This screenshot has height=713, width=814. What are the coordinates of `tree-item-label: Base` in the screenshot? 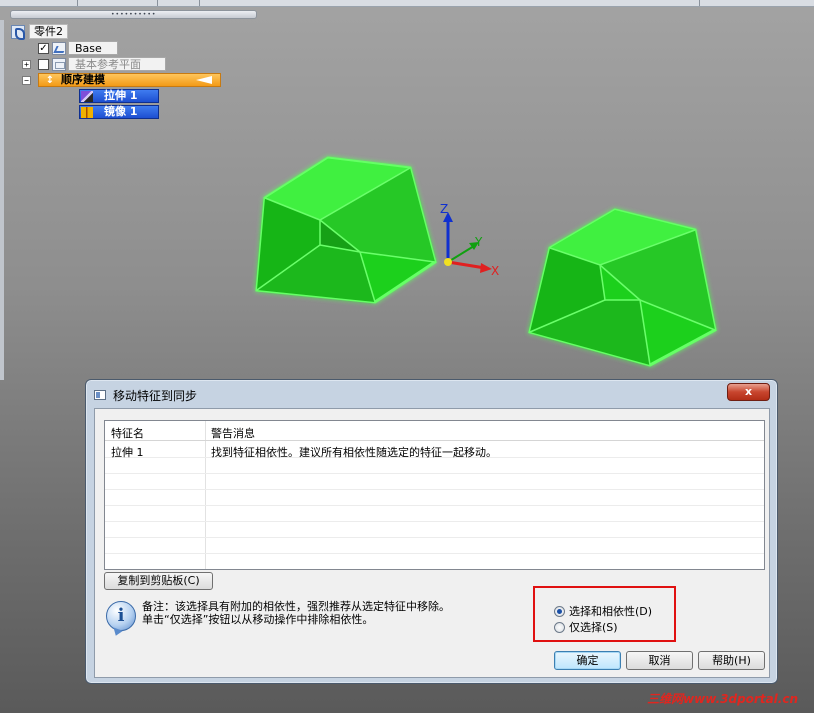 It's located at (93, 48).